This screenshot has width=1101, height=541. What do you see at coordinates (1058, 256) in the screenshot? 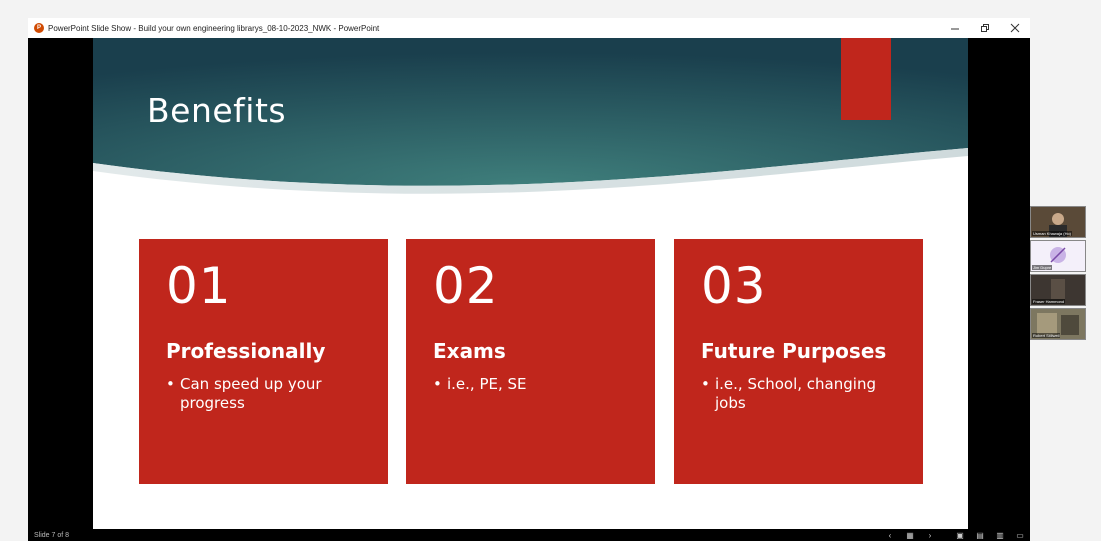
I see `participant-tile: Jim Dupre` at bounding box center [1058, 256].